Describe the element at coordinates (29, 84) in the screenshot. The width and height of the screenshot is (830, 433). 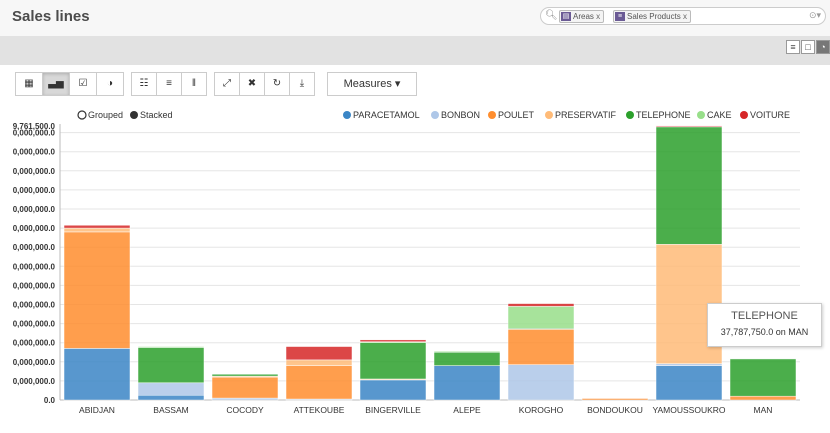
I see `table-mode-icon: ▦` at that location.